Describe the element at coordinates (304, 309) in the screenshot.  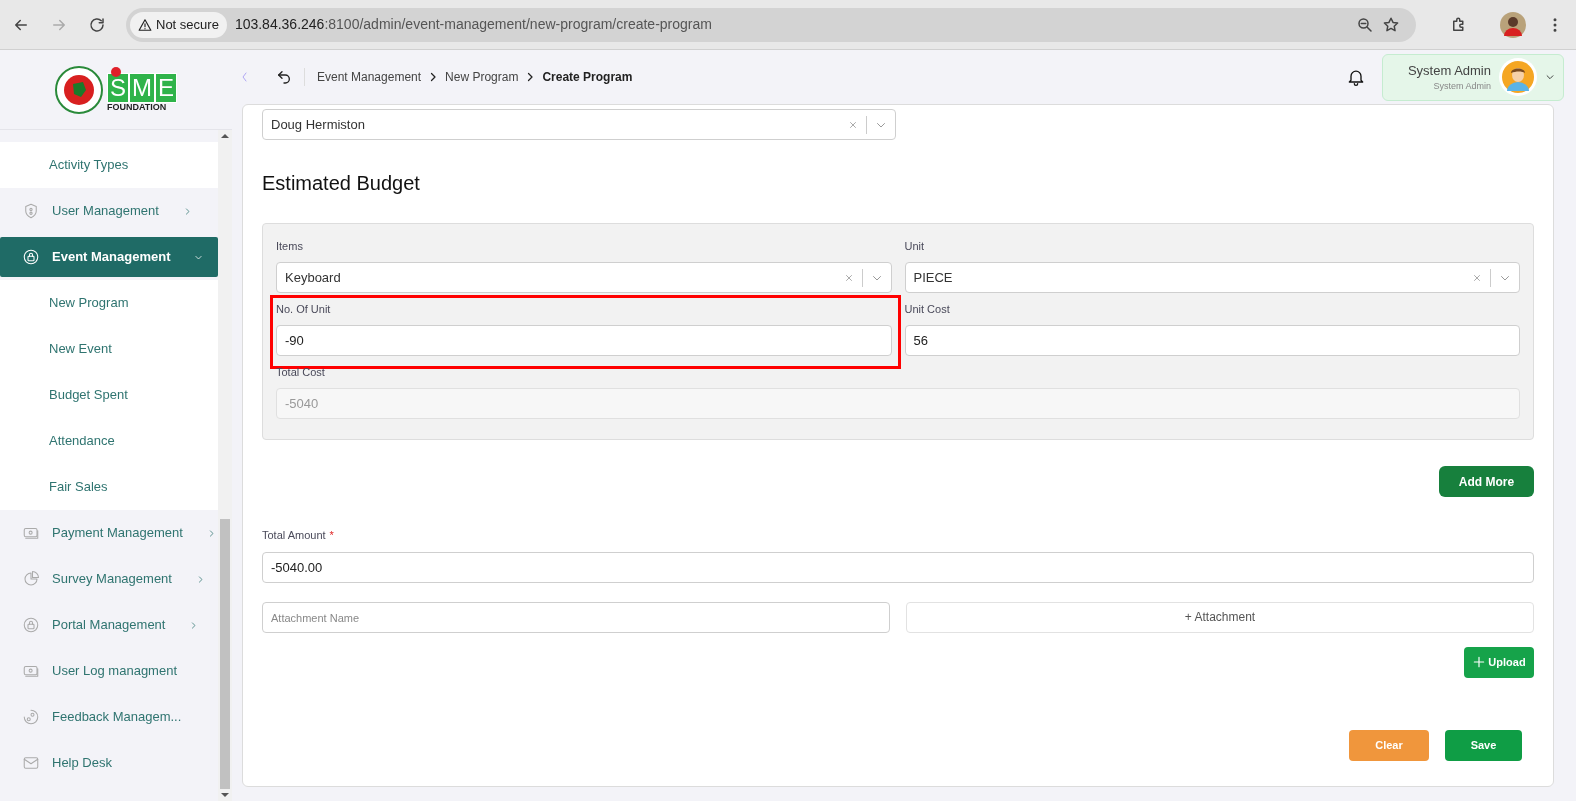
I see `field-label: No. Of Unit` at that location.